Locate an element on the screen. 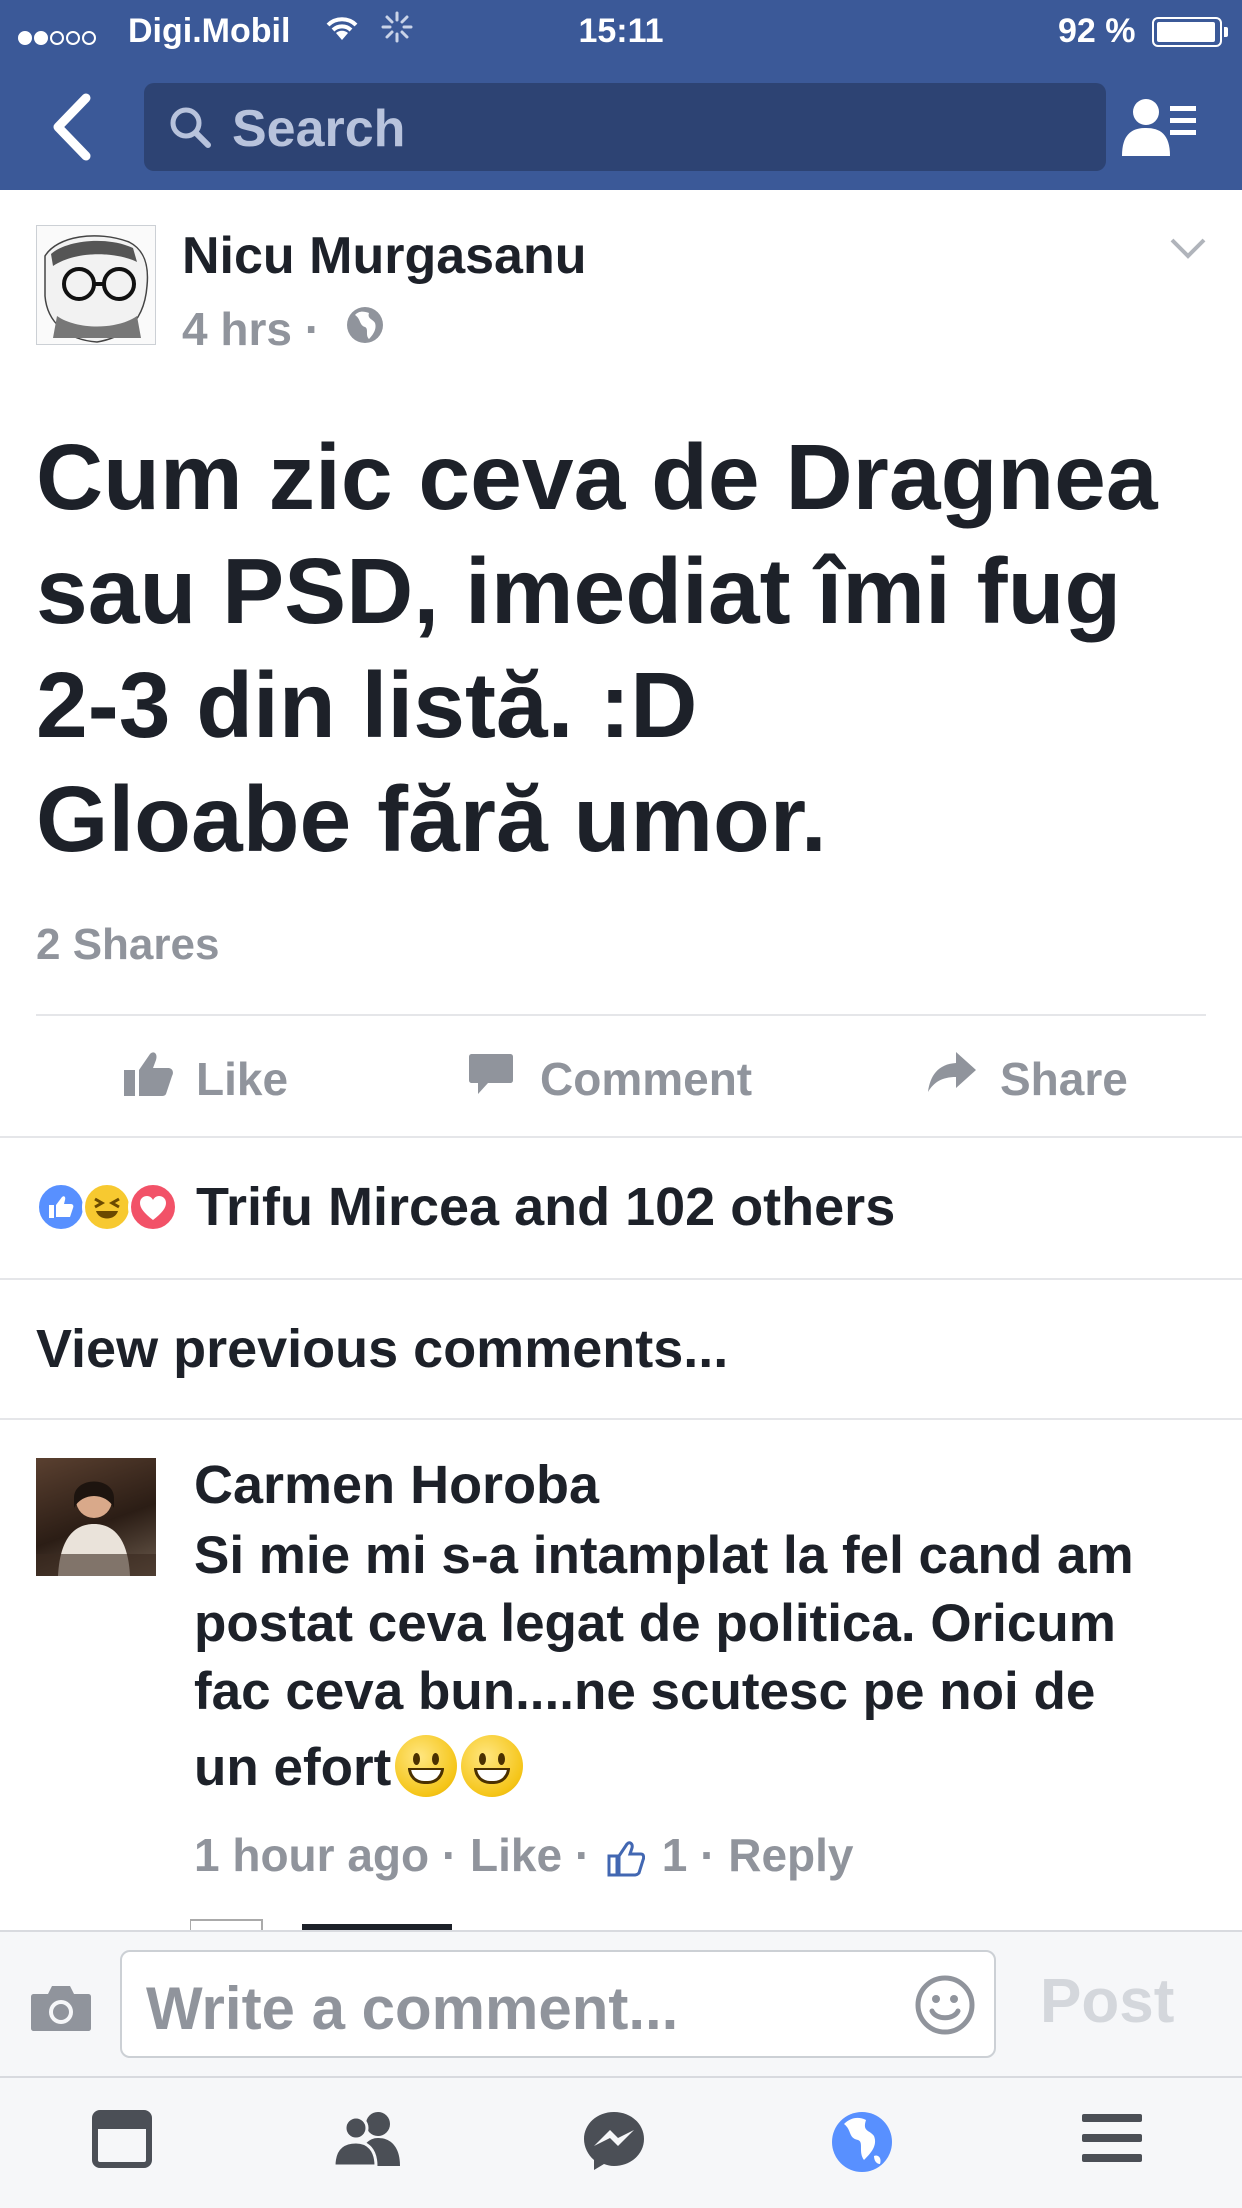 The image size is (1242, 2208). chevron-left-icon is located at coordinates (72, 127).